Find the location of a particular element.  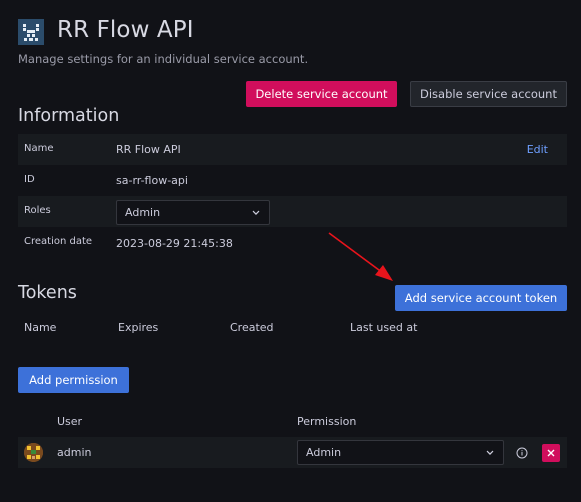

permission-user-name: admin is located at coordinates (74, 452).